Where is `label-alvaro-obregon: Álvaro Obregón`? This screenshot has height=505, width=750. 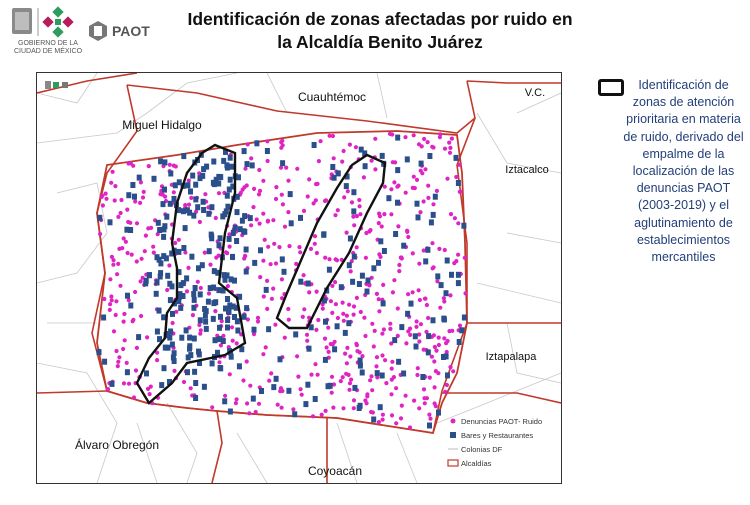
label-alvaro-obregon: Álvaro Obregón is located at coordinates (117, 444).